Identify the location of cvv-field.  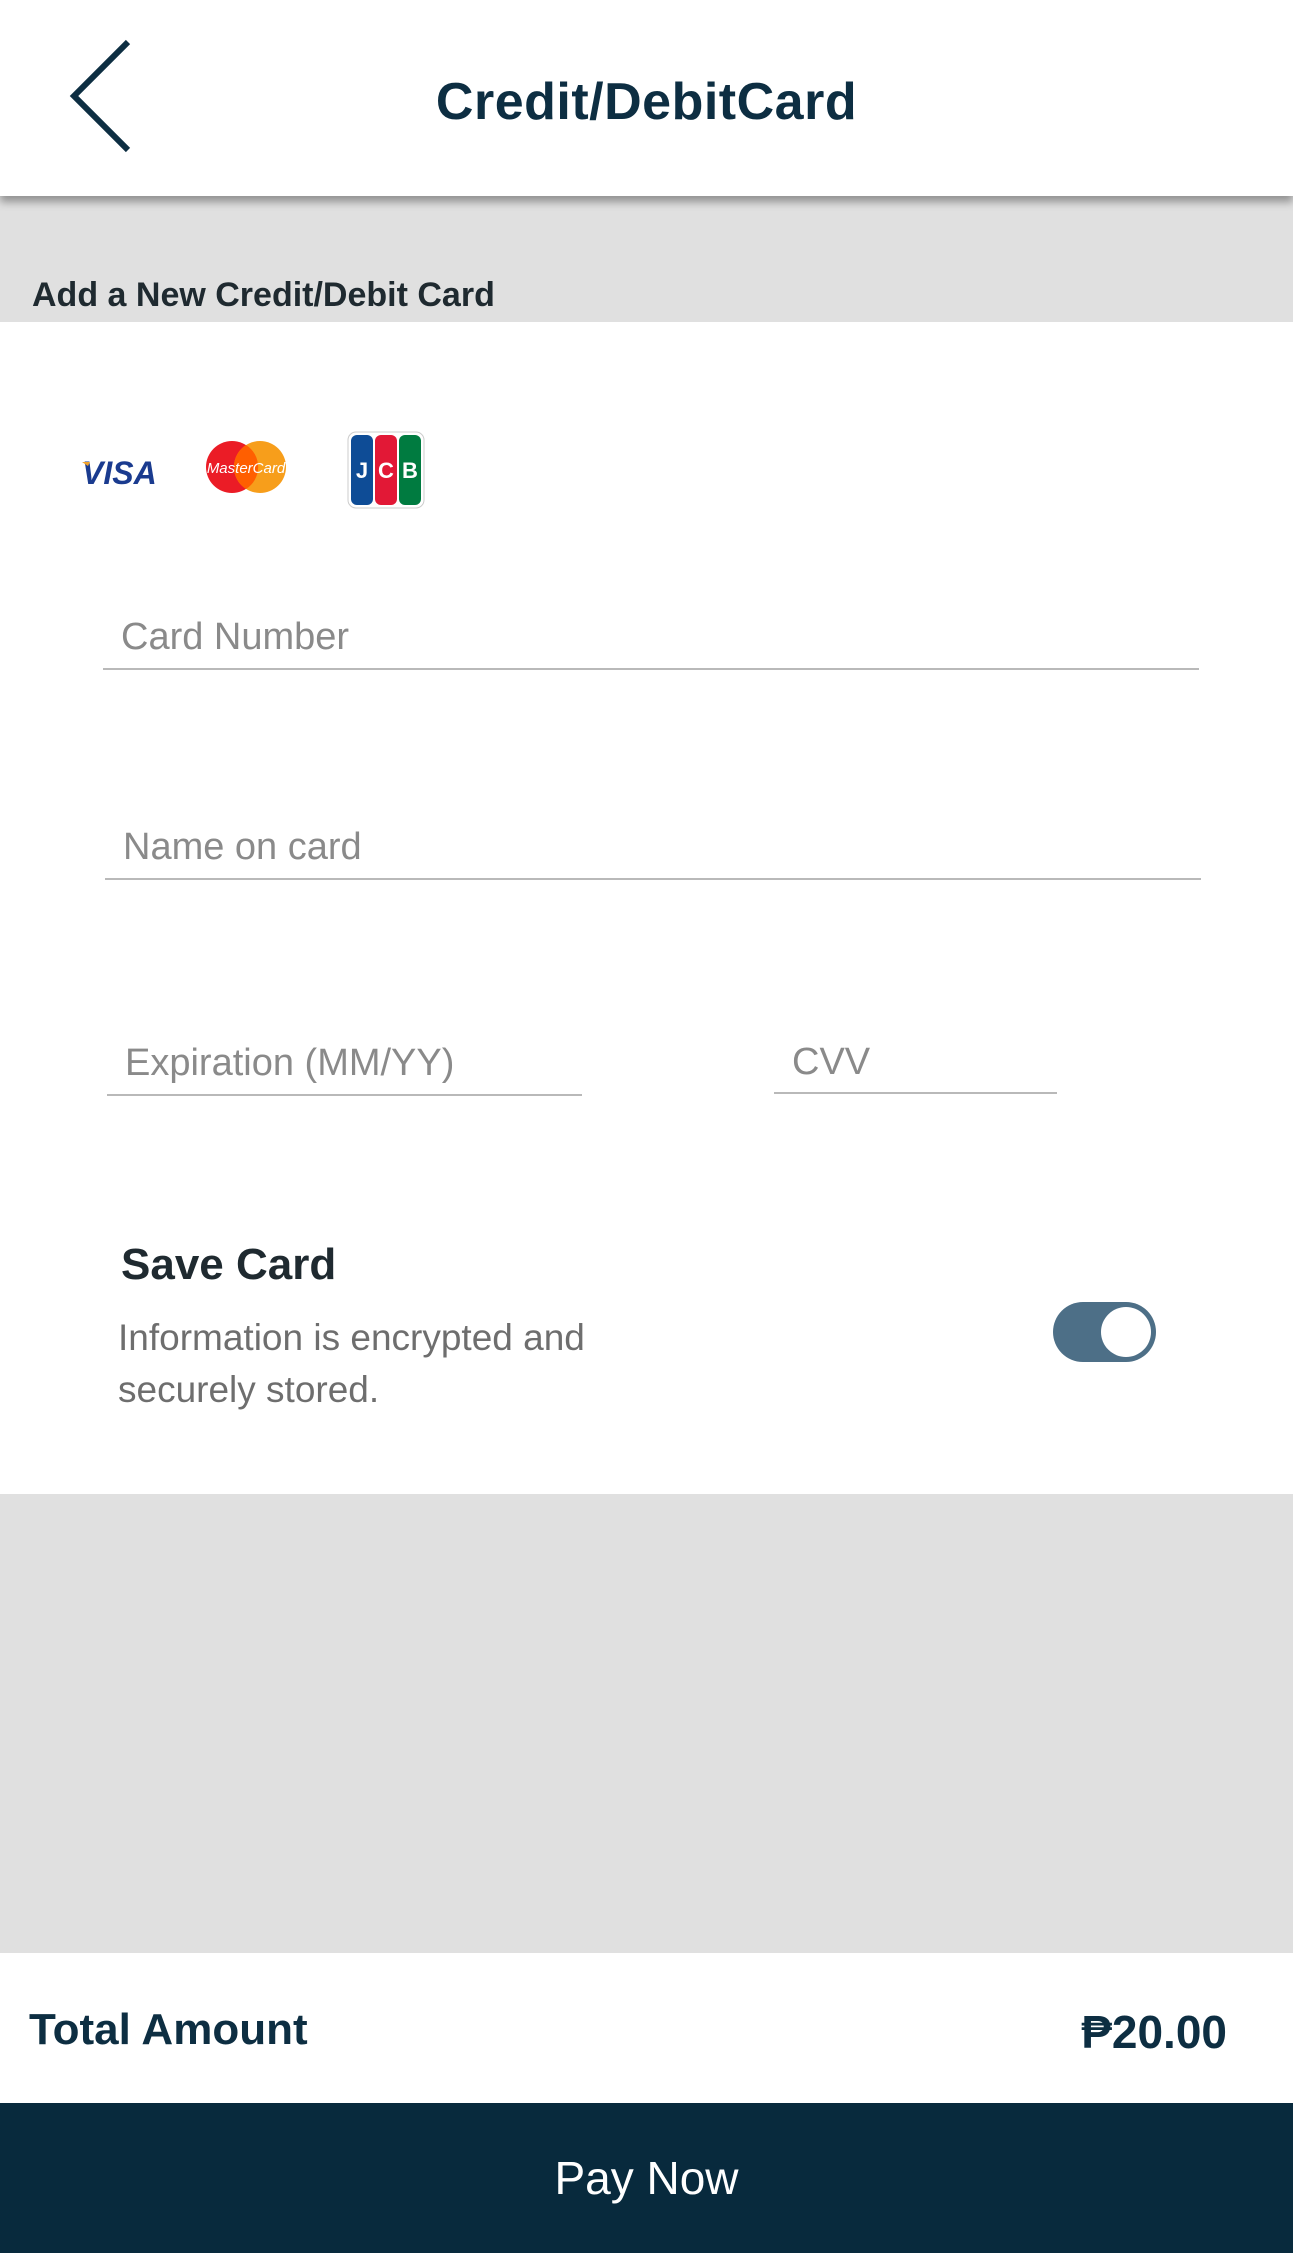
(915, 1055).